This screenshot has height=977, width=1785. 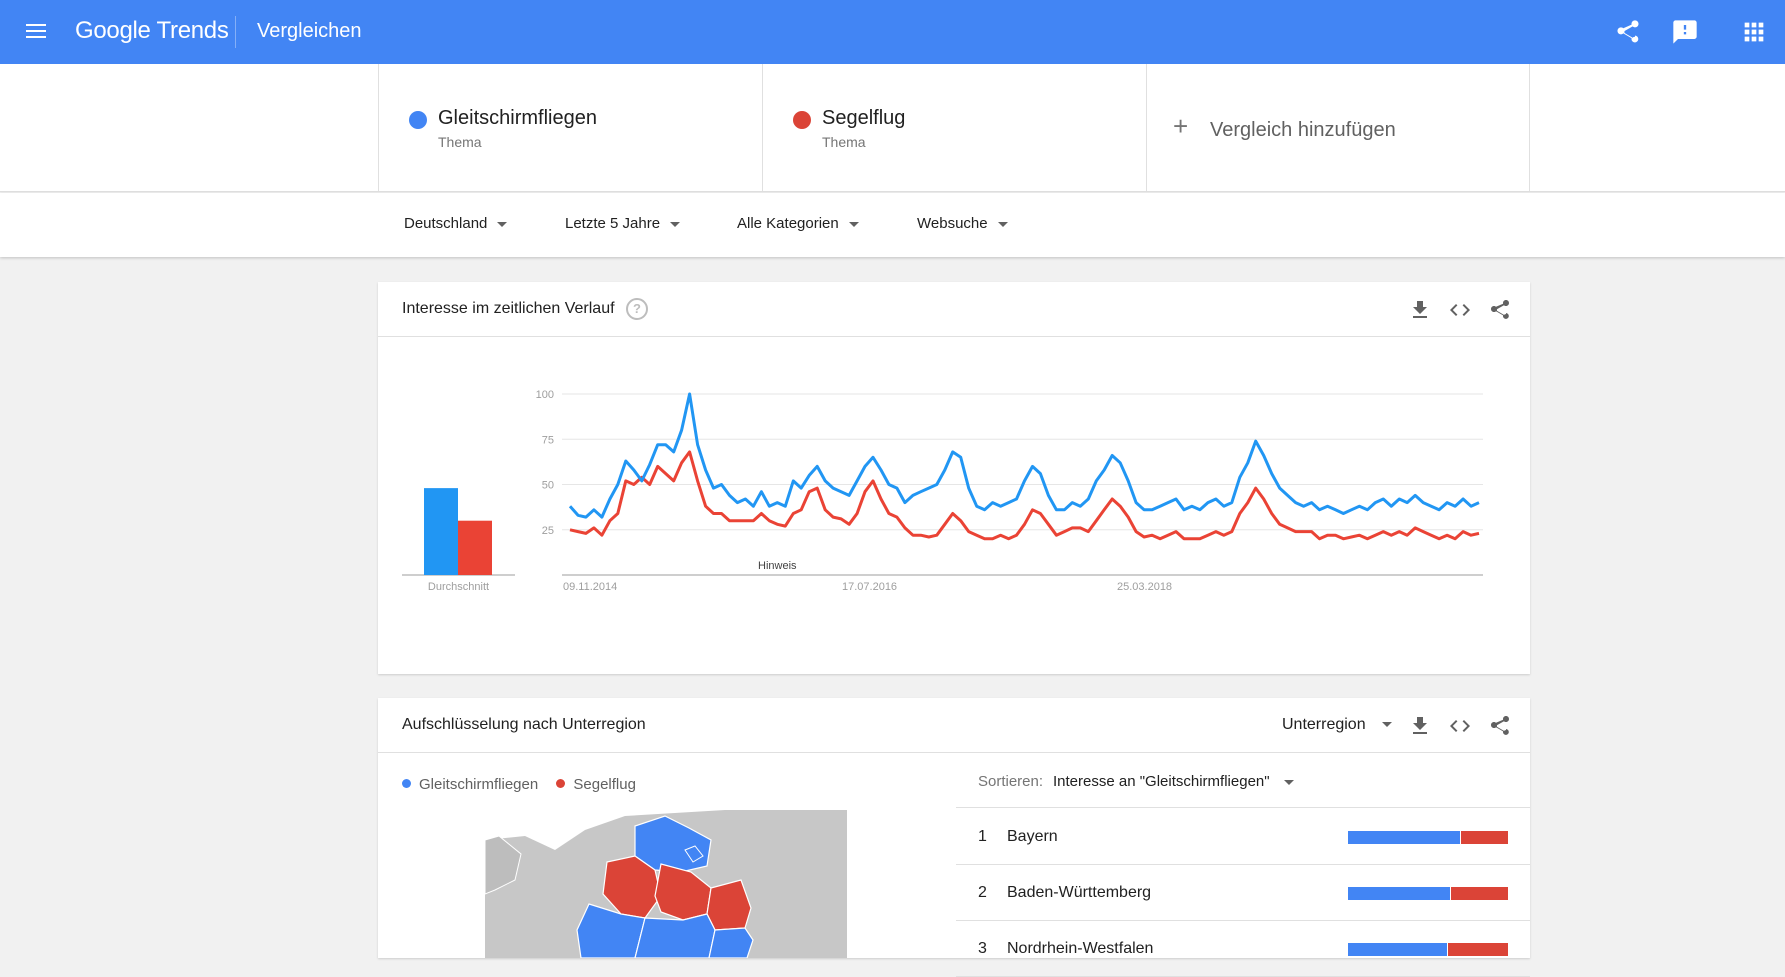 What do you see at coordinates (982, 892) in the screenshot?
I see `region-rank: 2` at bounding box center [982, 892].